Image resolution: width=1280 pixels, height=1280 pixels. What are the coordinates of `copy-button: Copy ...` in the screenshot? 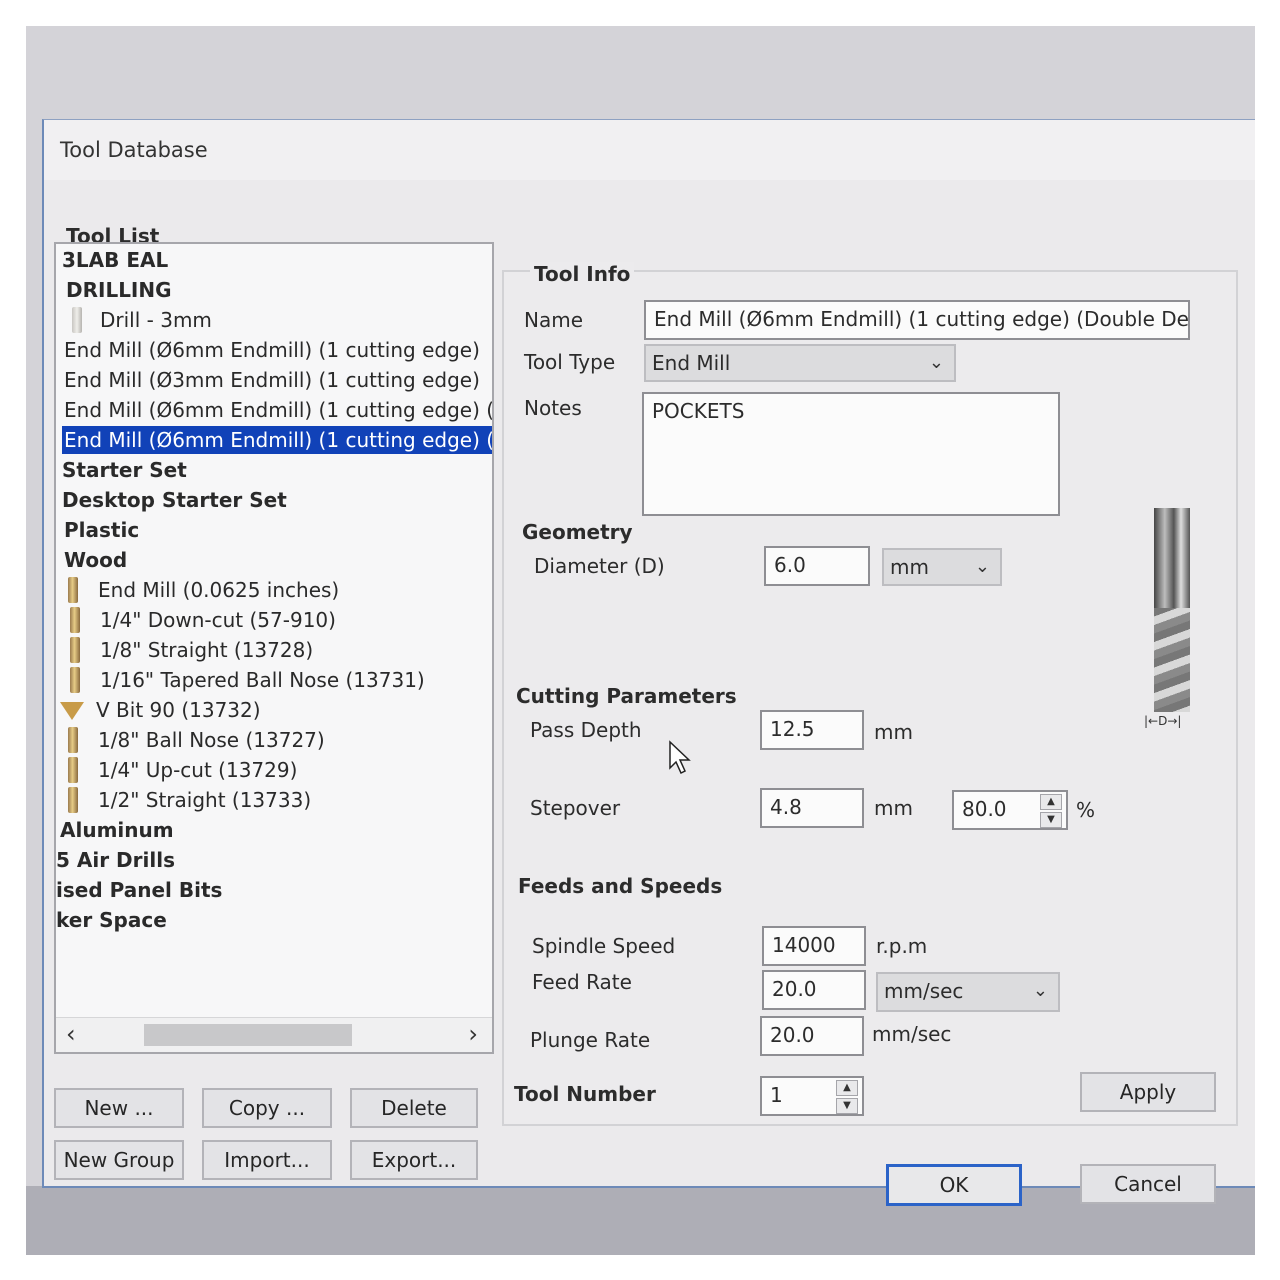 It's located at (267, 1108).